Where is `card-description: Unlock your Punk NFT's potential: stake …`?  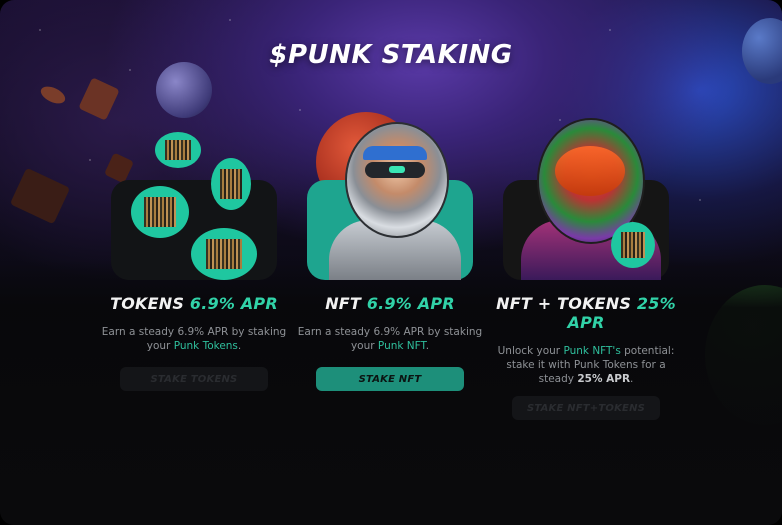 card-description: Unlock your Punk NFT's potential: stake … is located at coordinates (586, 365).